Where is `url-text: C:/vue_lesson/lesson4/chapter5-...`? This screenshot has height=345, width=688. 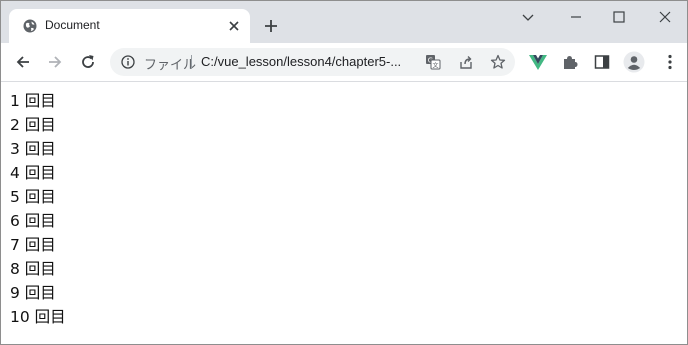
url-text: C:/vue_lesson/lesson4/chapter5-... is located at coordinates (301, 61).